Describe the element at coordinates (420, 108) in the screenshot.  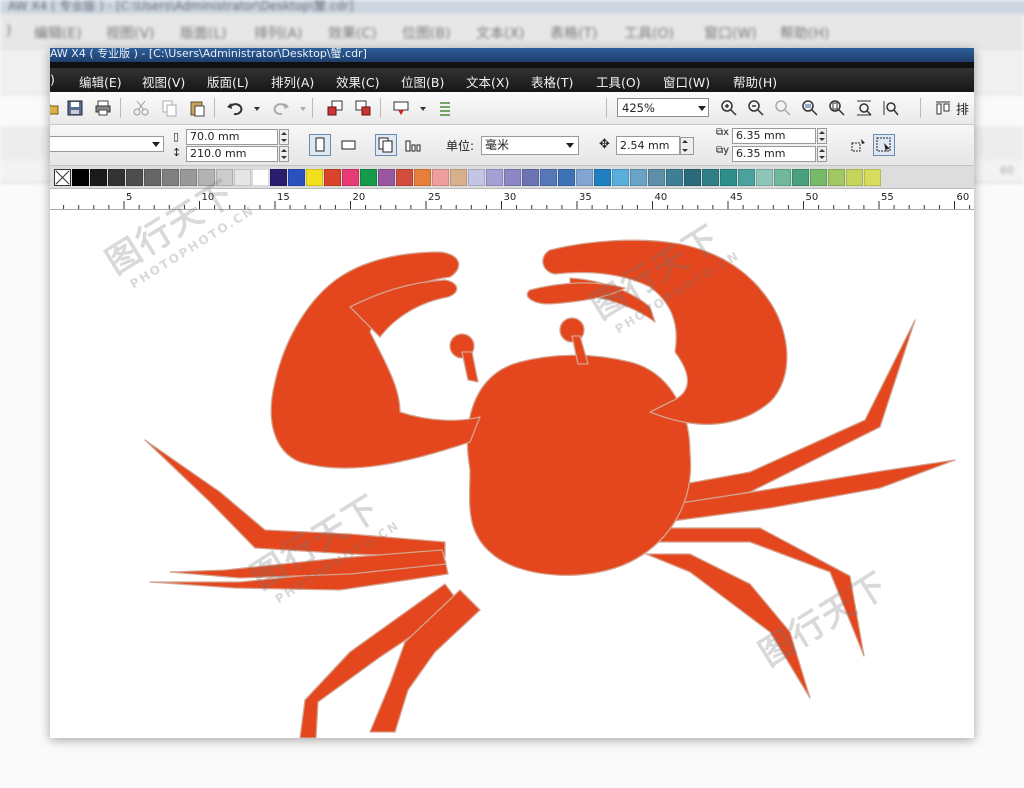
I see `launcher-dropdown-icon` at that location.